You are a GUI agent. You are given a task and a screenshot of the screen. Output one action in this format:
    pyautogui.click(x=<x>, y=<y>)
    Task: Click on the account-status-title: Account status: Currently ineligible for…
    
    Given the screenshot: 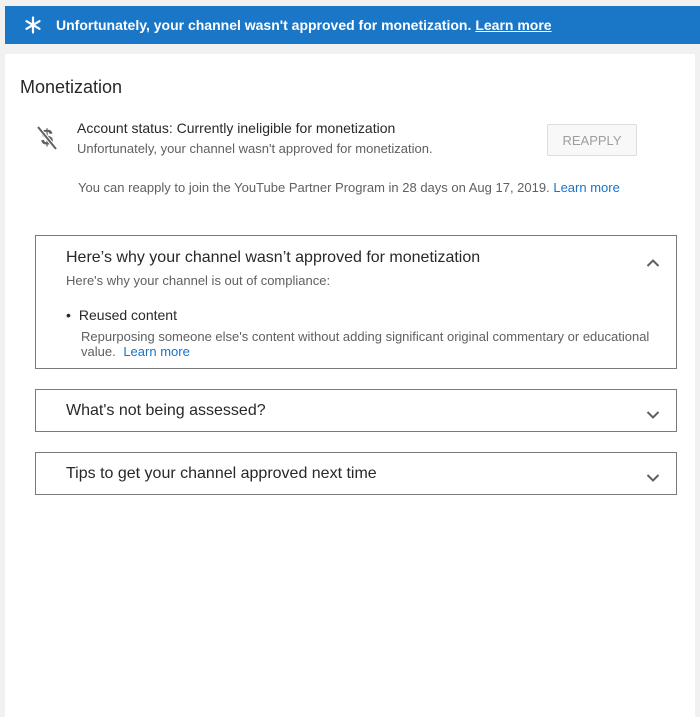 What is the action you would take?
    pyautogui.click(x=236, y=128)
    